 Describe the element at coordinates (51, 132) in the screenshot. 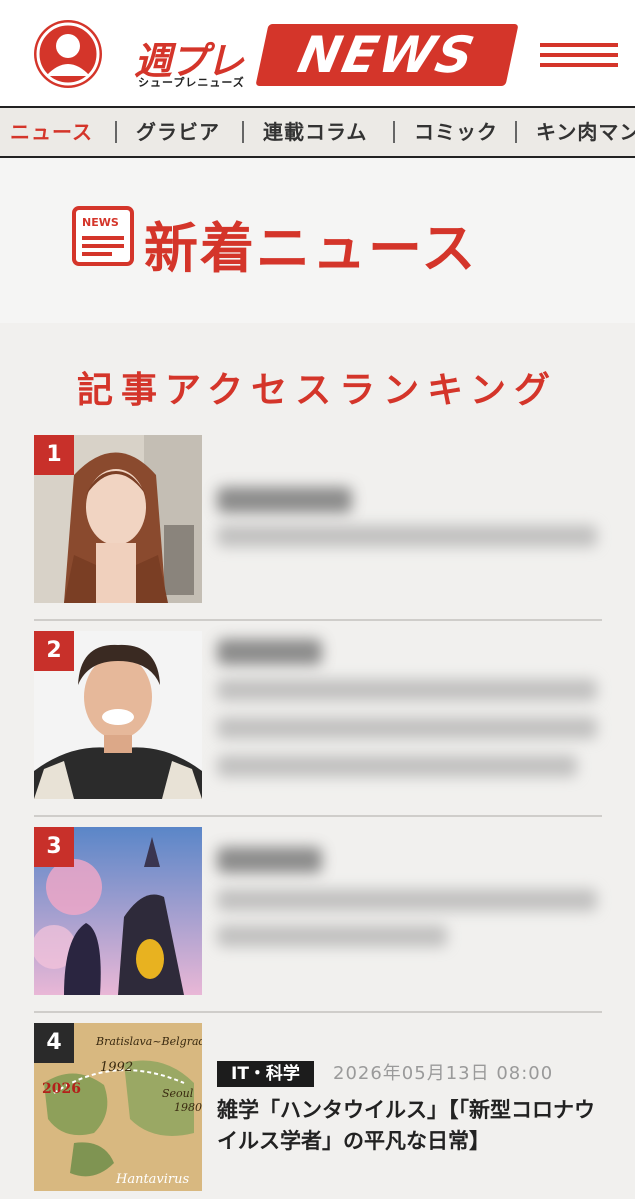

I see `nav-item-news: ニュース` at that location.